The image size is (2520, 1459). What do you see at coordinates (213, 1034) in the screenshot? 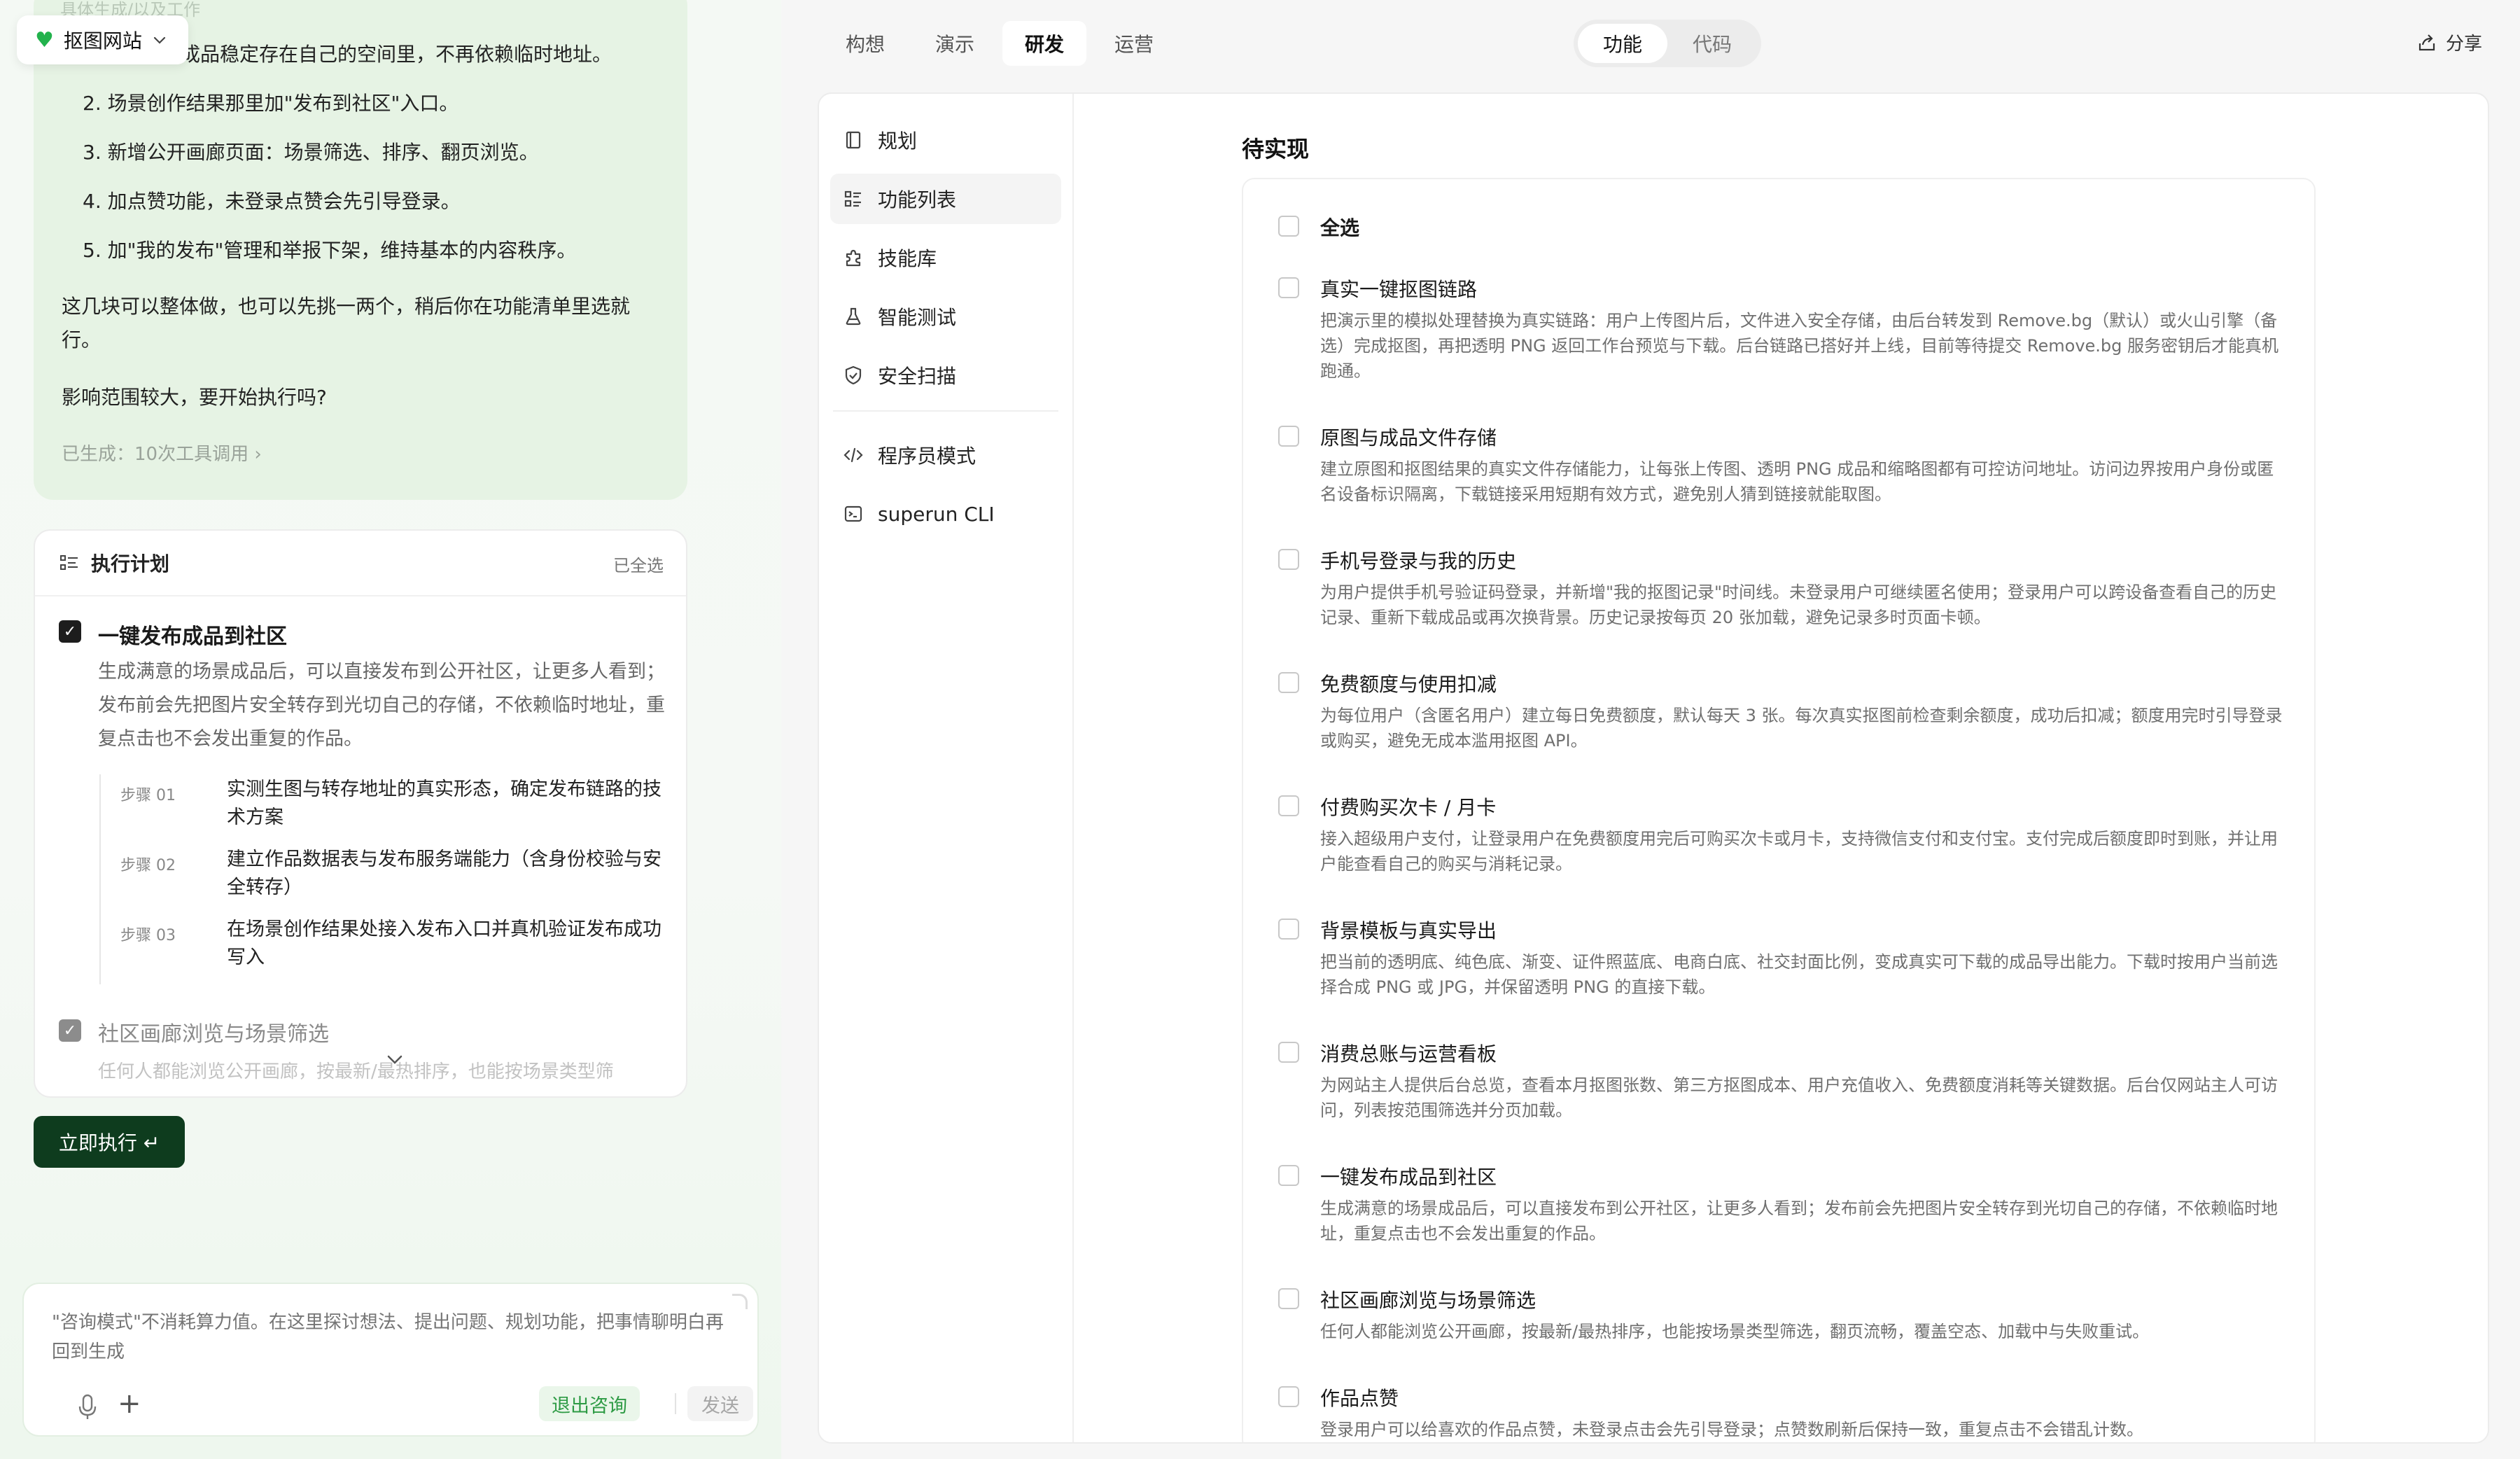
I see `plan-item-title: 社区画廊浏览与场景筛选` at bounding box center [213, 1034].